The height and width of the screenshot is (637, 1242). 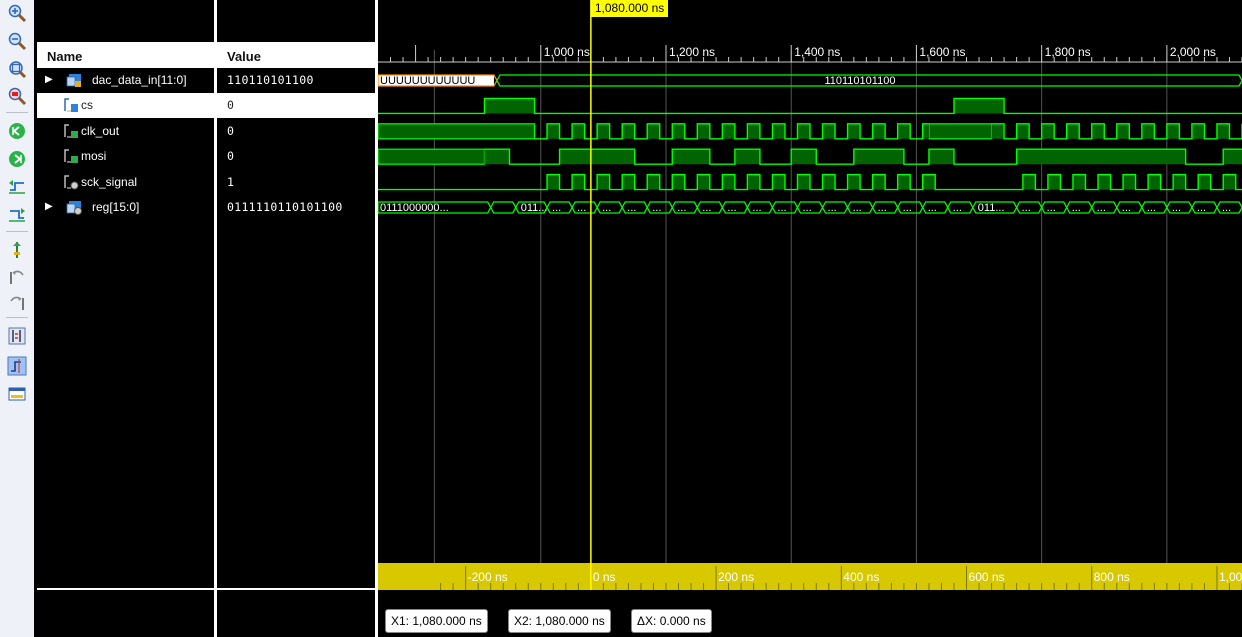 What do you see at coordinates (17, 69) in the screenshot?
I see `zoom-fit-button` at bounding box center [17, 69].